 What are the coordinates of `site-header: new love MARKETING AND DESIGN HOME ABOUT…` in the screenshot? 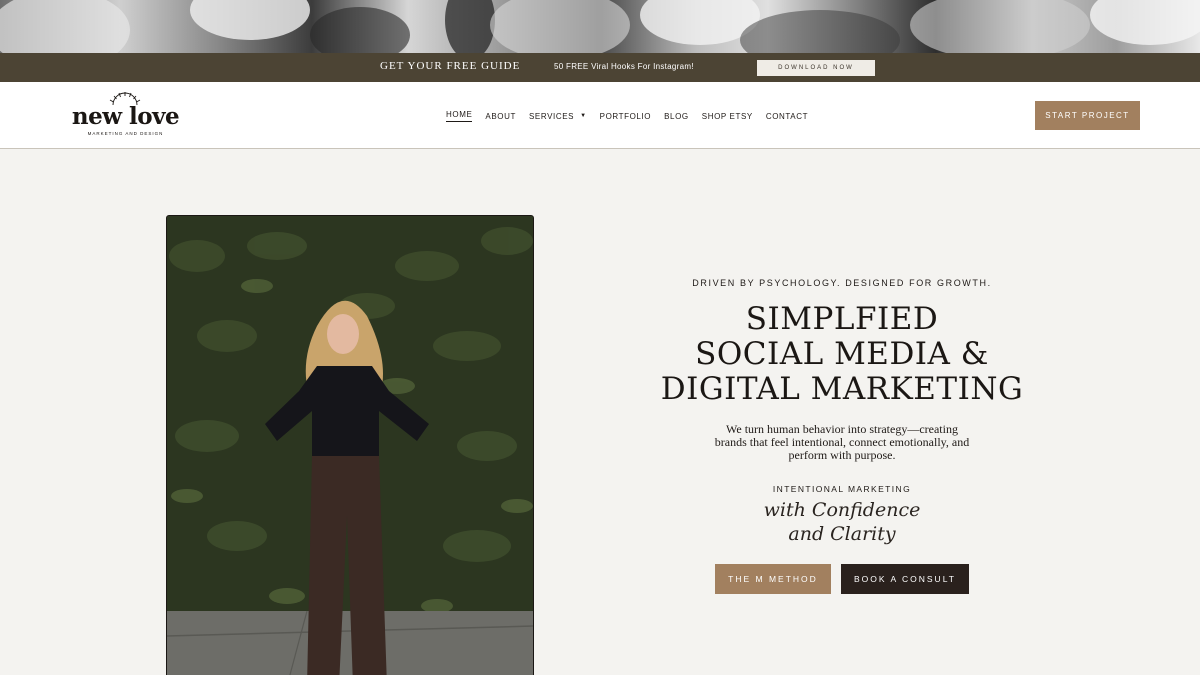 It's located at (600, 115).